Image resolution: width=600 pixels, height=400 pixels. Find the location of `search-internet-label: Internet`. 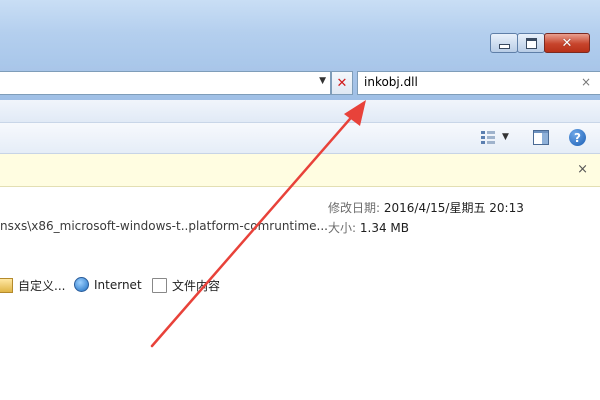

search-internet-label: Internet is located at coordinates (118, 284).